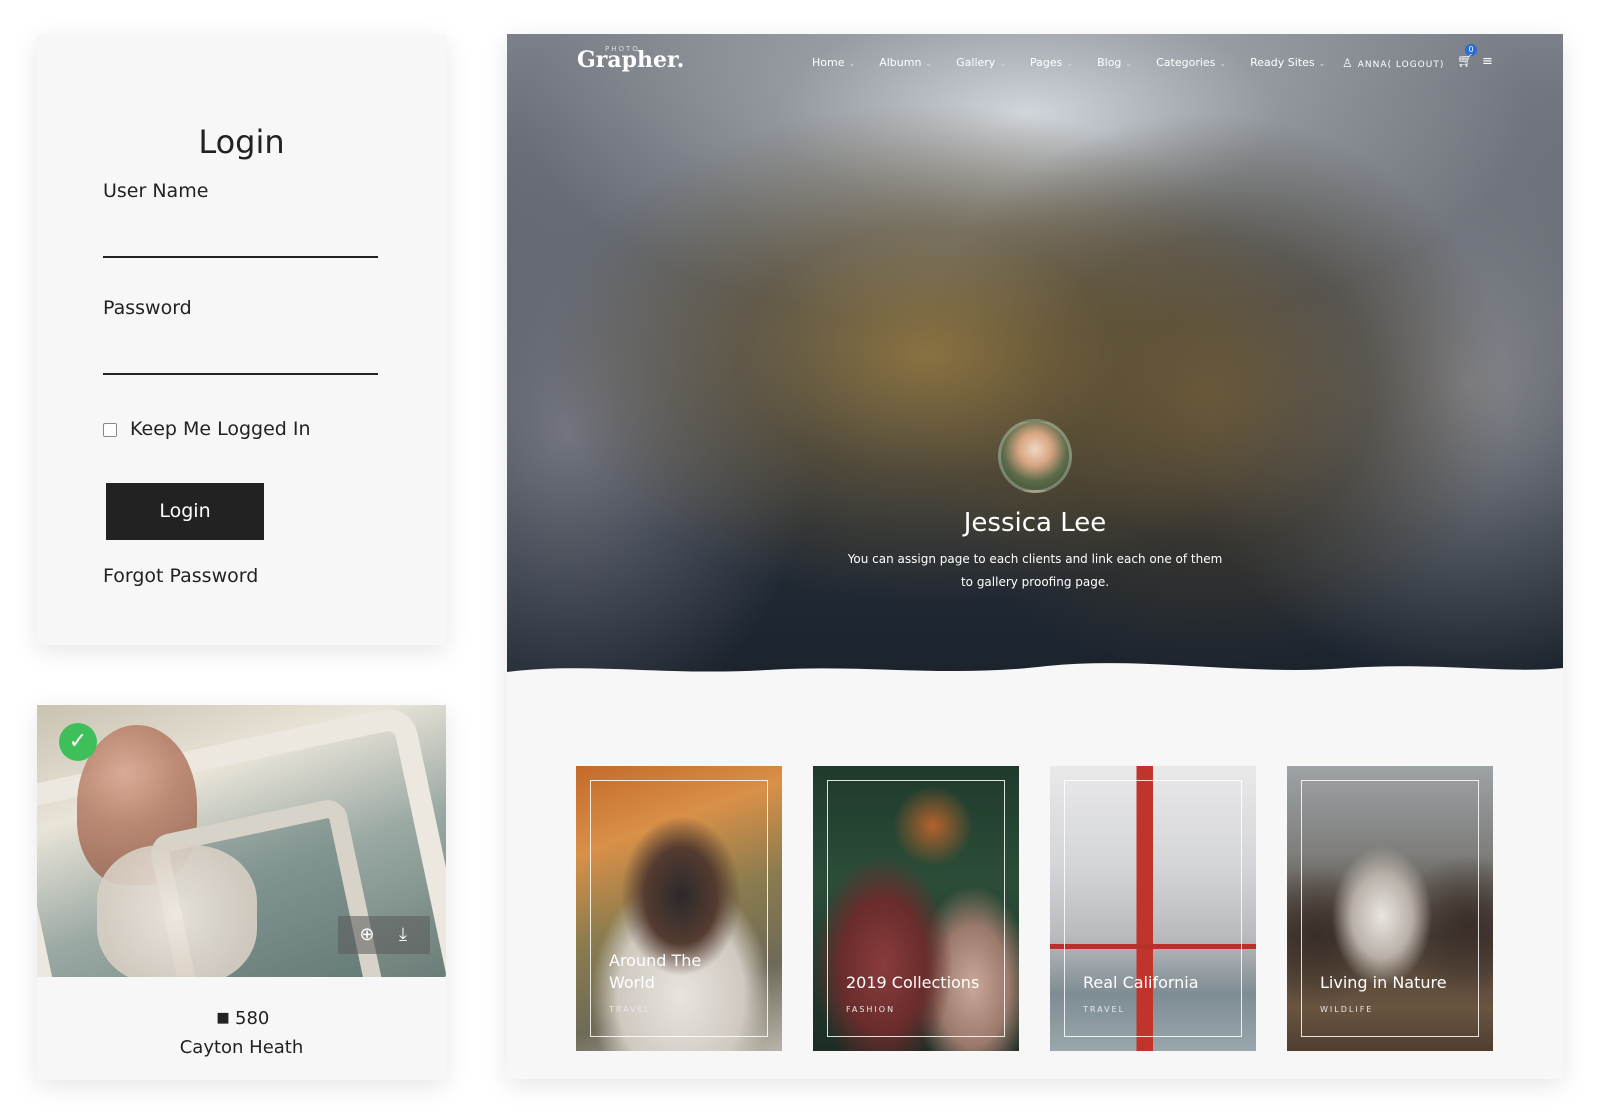  I want to click on download-icon: ⤓, so click(403, 935).